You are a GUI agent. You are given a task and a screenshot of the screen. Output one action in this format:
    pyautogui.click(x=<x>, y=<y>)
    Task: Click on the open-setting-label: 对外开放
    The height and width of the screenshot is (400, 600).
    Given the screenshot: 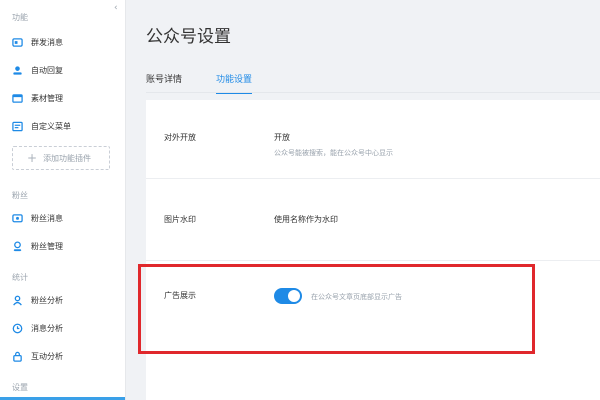 What is the action you would take?
    pyautogui.click(x=180, y=137)
    